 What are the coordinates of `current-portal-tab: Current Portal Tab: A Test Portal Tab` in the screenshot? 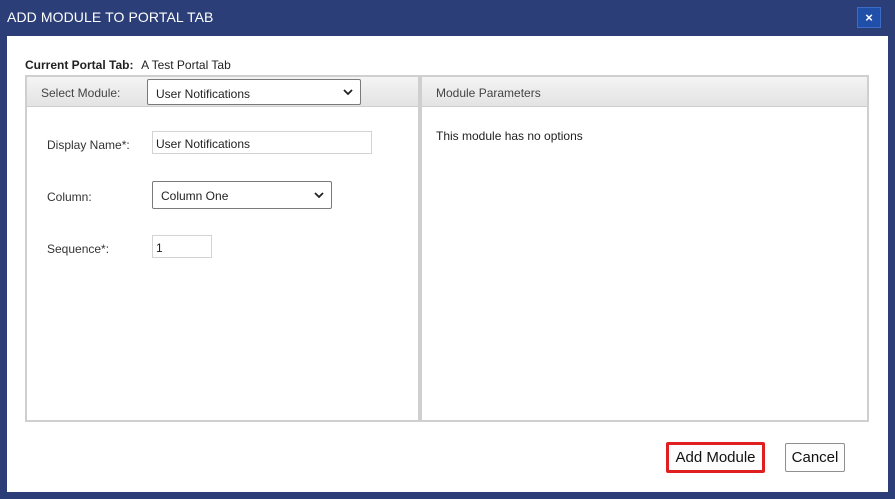 It's located at (128, 65).